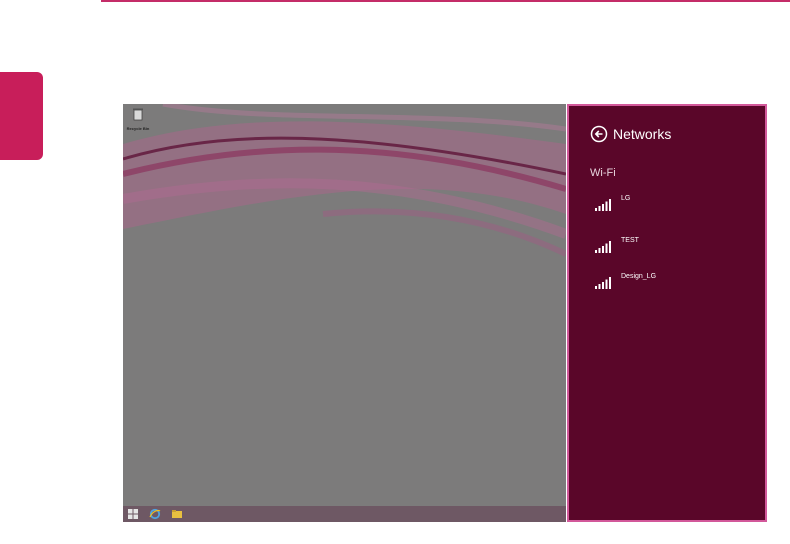  Describe the element at coordinates (138, 128) in the screenshot. I see `recycle-bin-label: Recycle Bin` at that location.